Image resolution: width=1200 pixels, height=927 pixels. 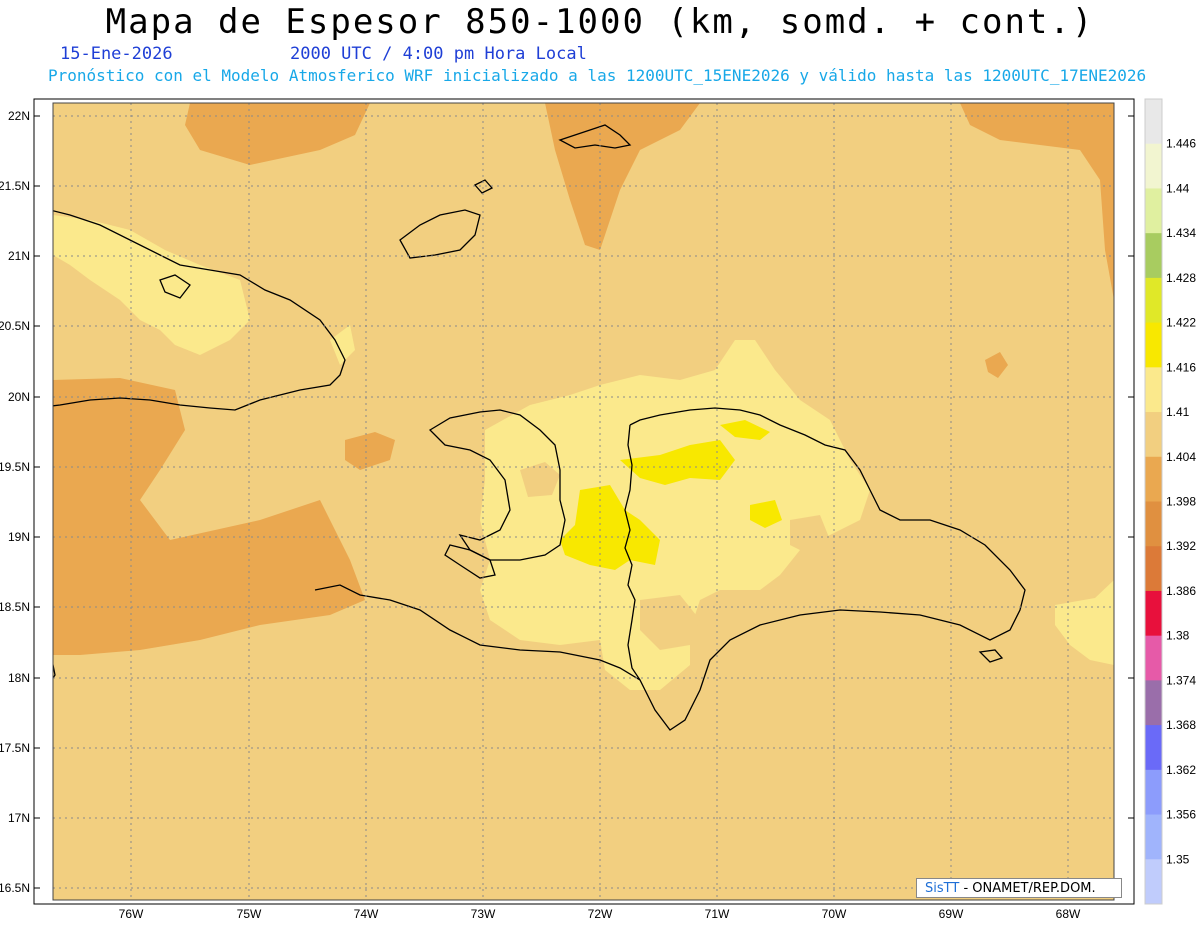 What do you see at coordinates (1178, 412) in the screenshot?
I see `colorbar-label: 1.41` at bounding box center [1178, 412].